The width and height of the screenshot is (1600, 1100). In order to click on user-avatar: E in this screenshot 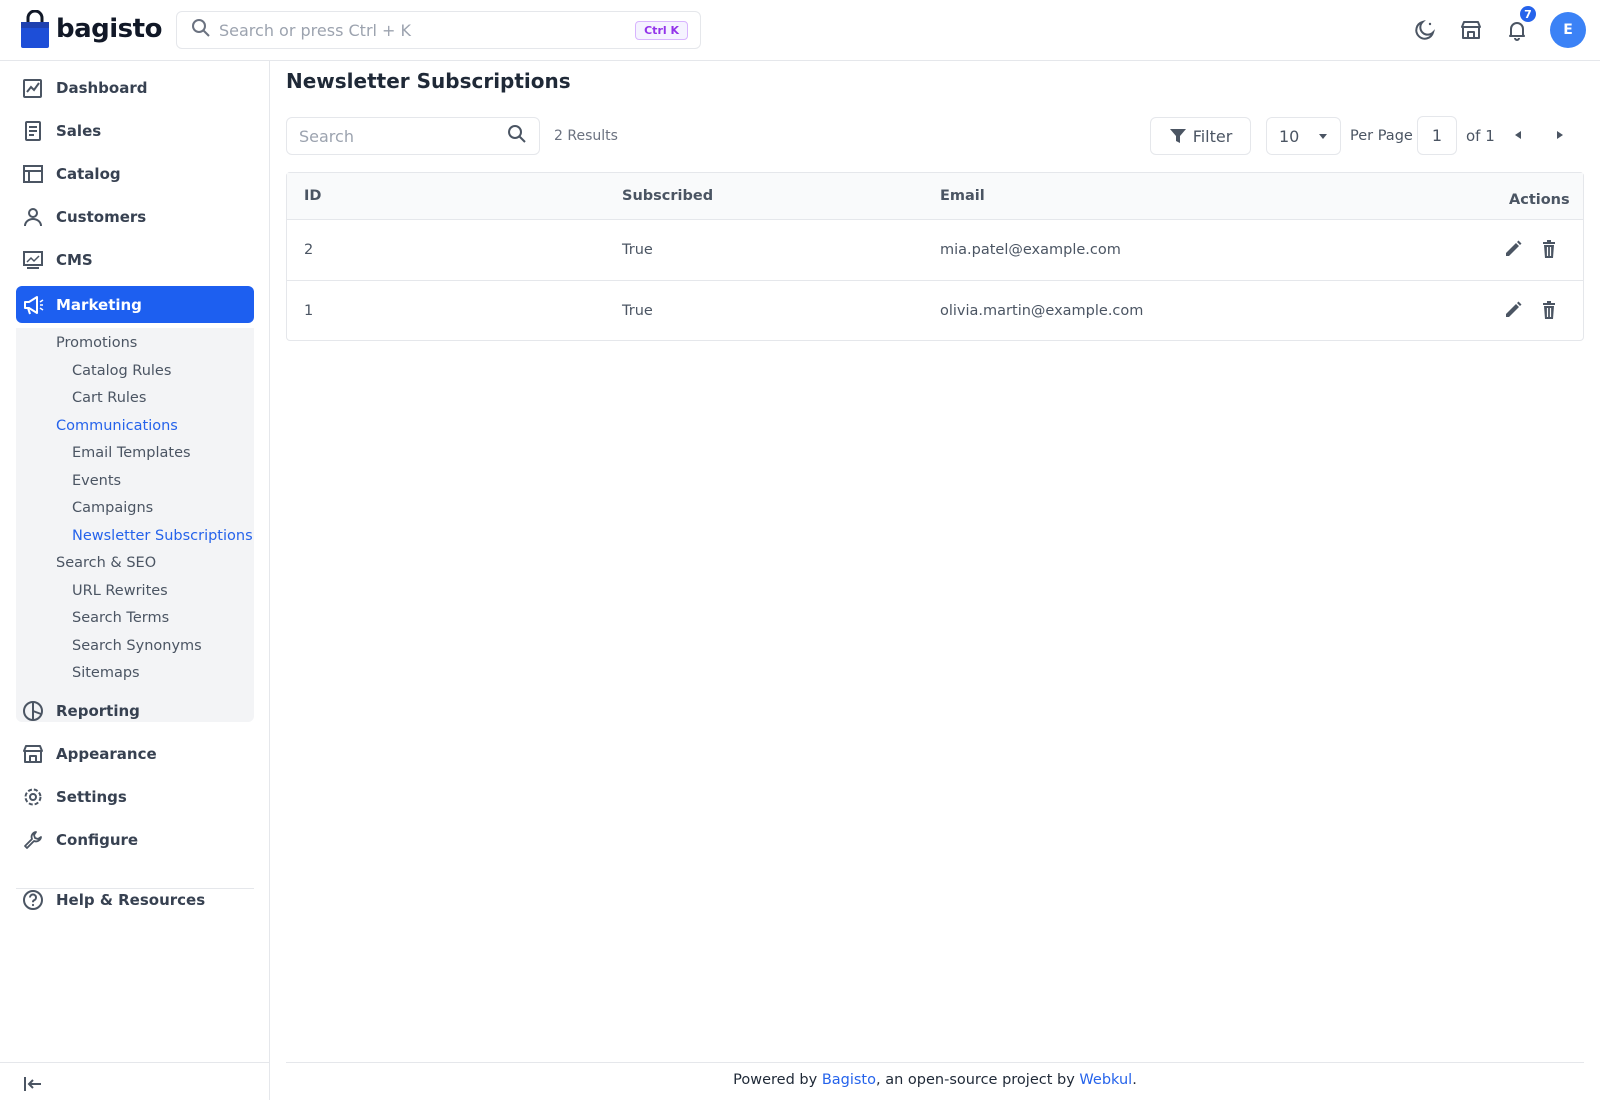, I will do `click(1568, 30)`.